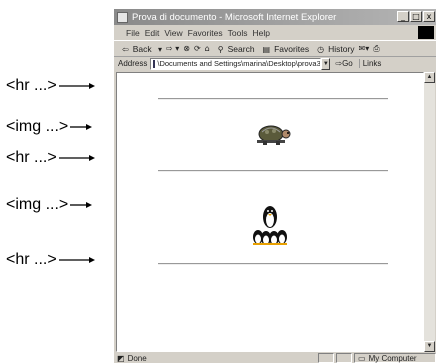  I want to click on status-text: Done, so click(137, 358).